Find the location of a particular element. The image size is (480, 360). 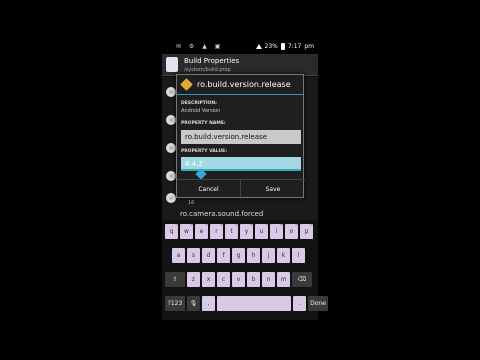

pencil-icon is located at coordinates (186, 84).